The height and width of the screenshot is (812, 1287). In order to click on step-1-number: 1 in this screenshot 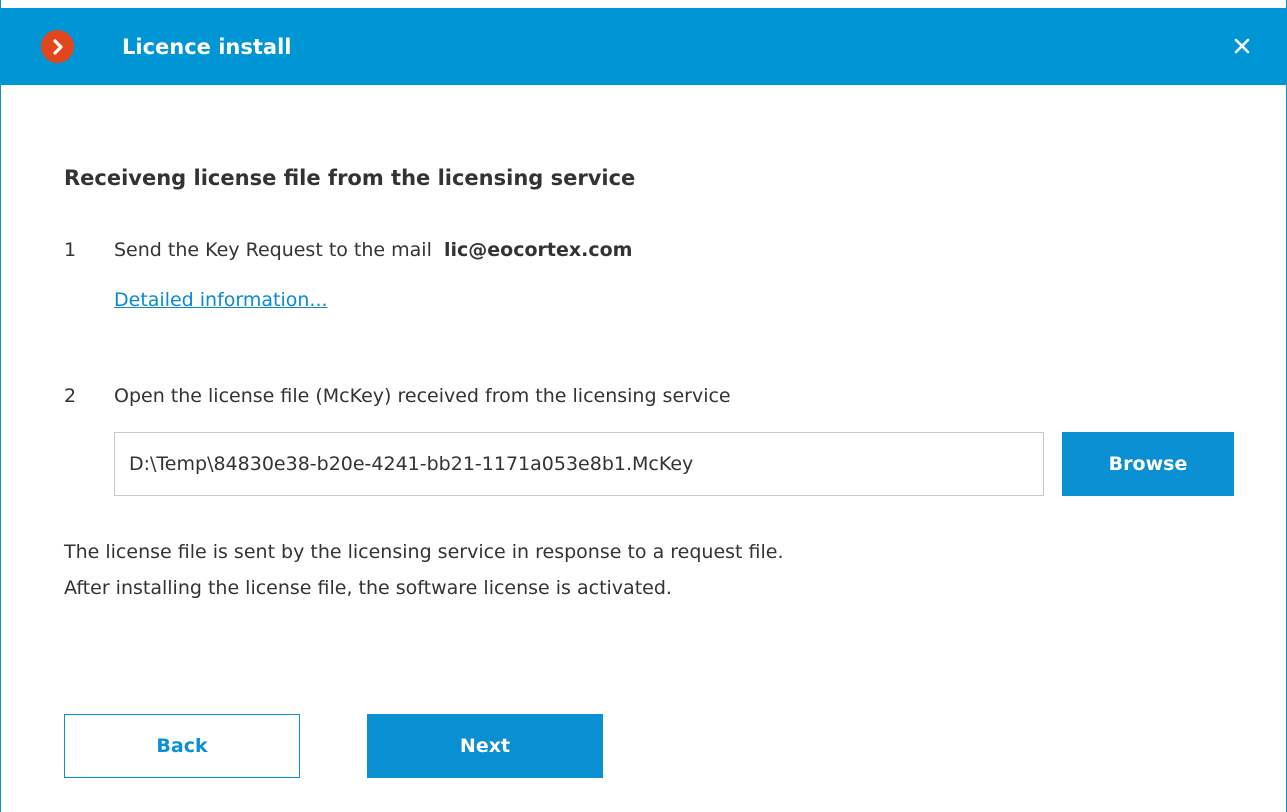, I will do `click(70, 250)`.